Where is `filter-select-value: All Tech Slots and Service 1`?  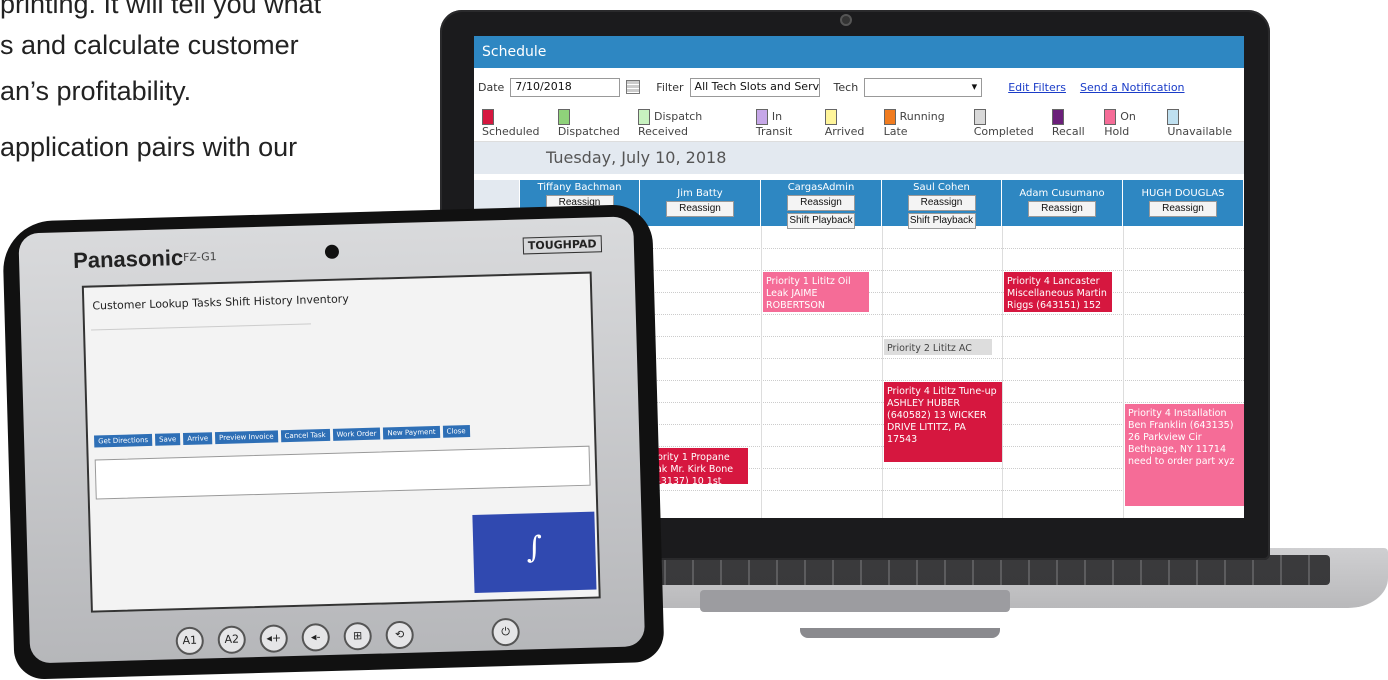 filter-select-value: All Tech Slots and Service 1 is located at coordinates (757, 86).